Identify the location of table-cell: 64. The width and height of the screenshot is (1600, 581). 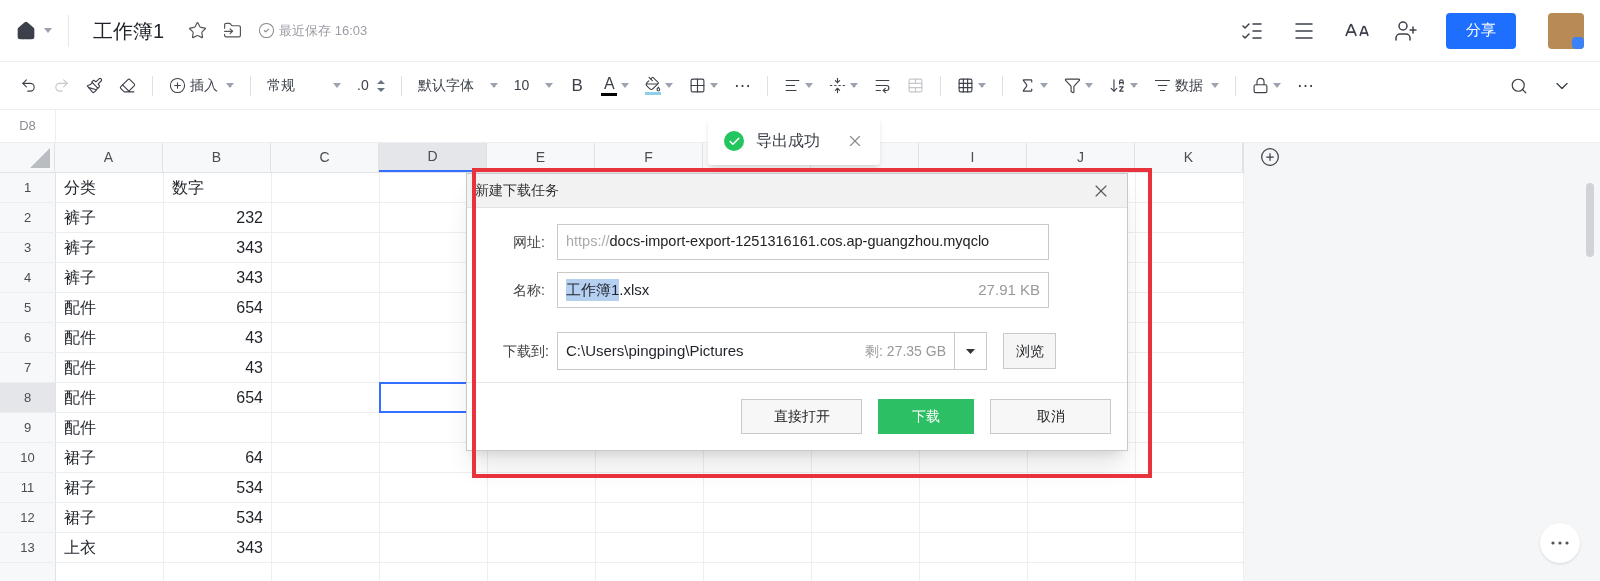
(218, 457).